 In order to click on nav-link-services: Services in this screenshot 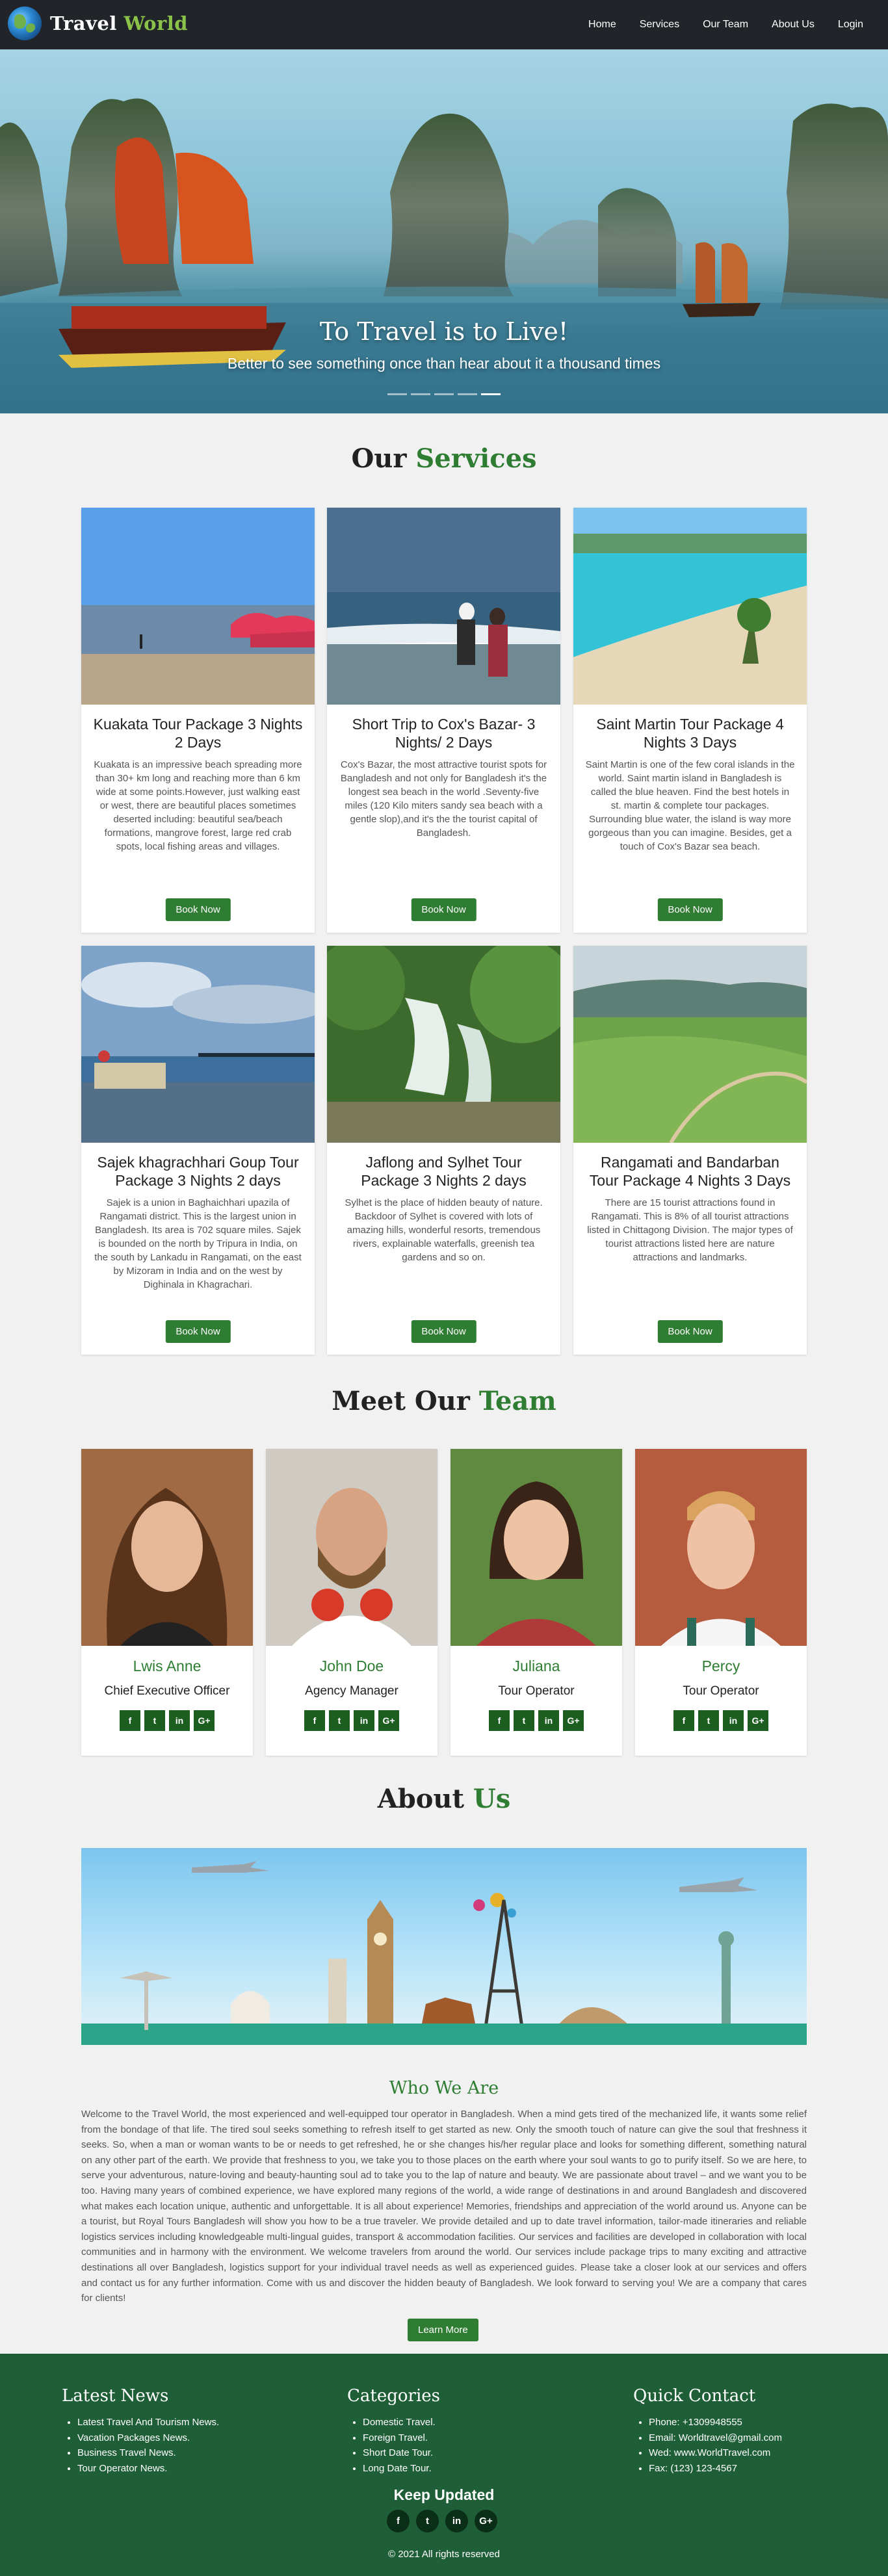, I will do `click(659, 25)`.